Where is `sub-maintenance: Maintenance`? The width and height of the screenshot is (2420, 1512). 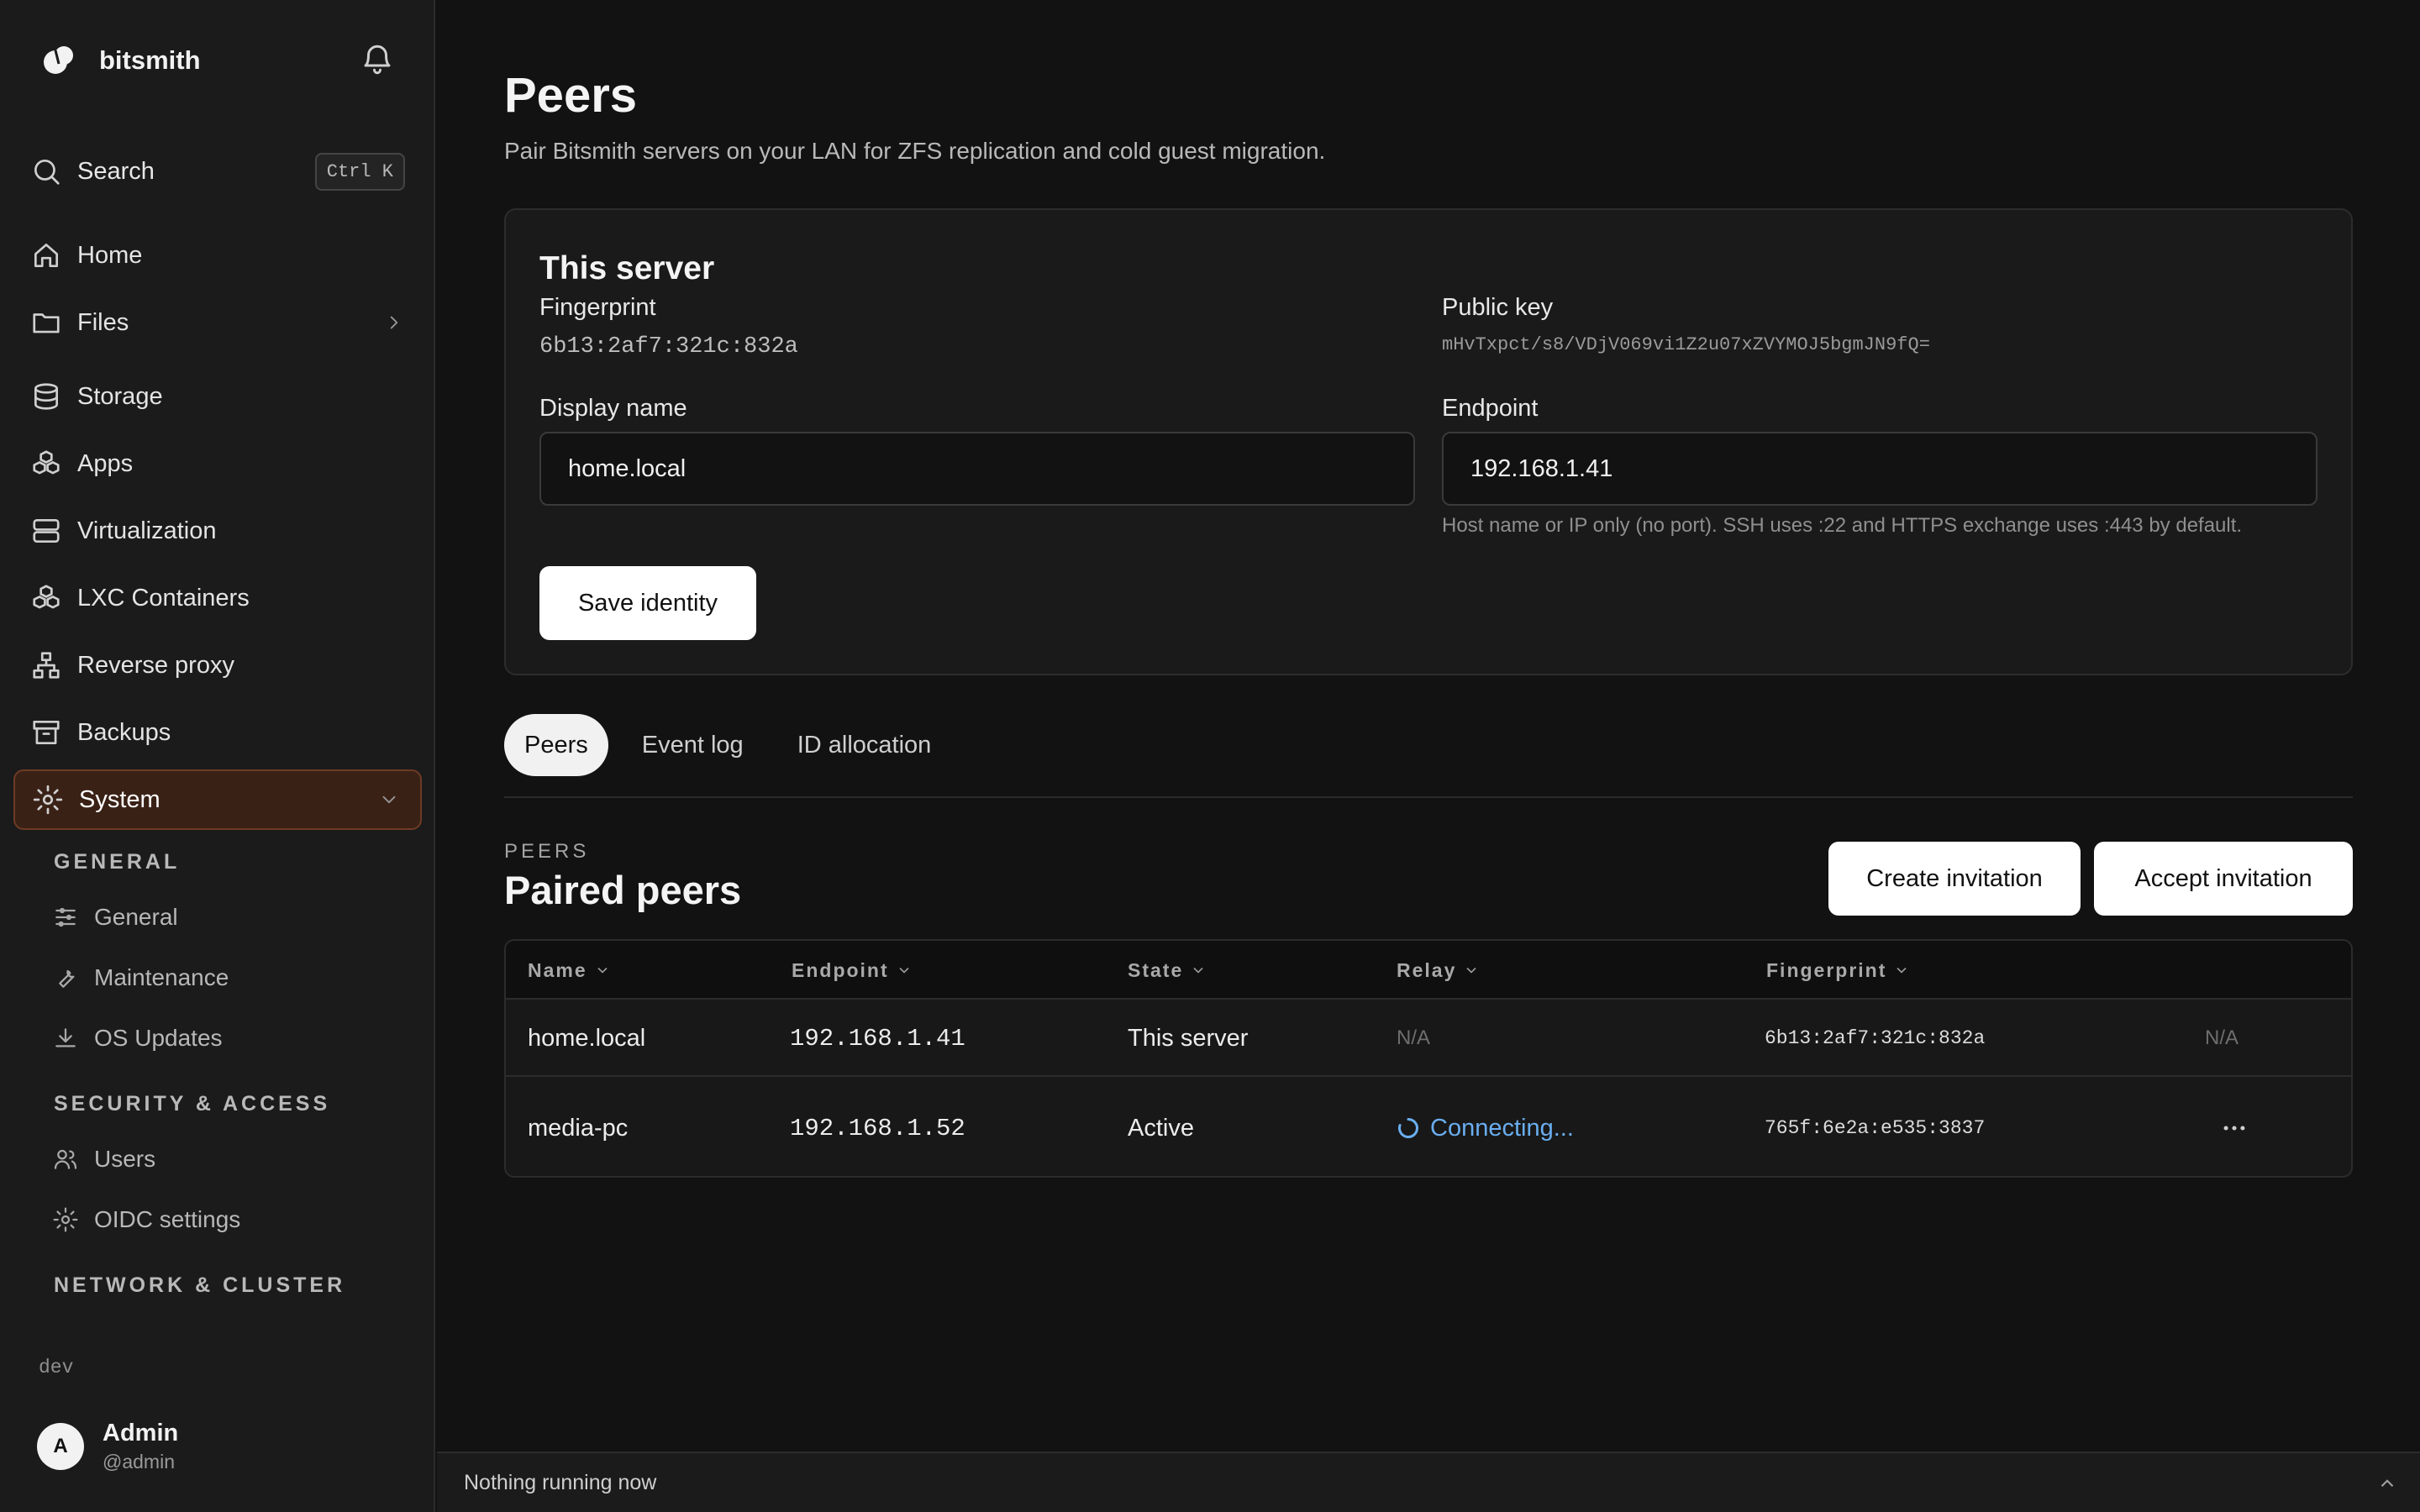 sub-maintenance: Maintenance is located at coordinates (140, 977).